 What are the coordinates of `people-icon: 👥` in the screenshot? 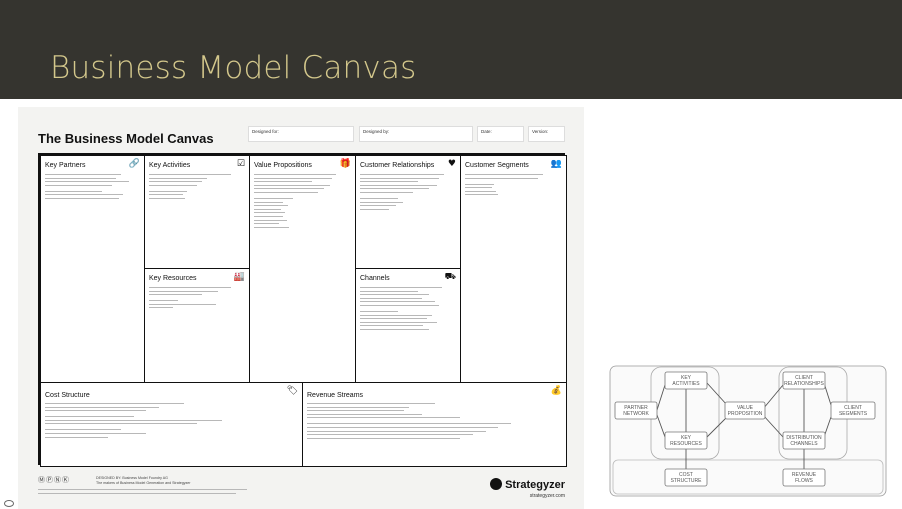 It's located at (556, 164).